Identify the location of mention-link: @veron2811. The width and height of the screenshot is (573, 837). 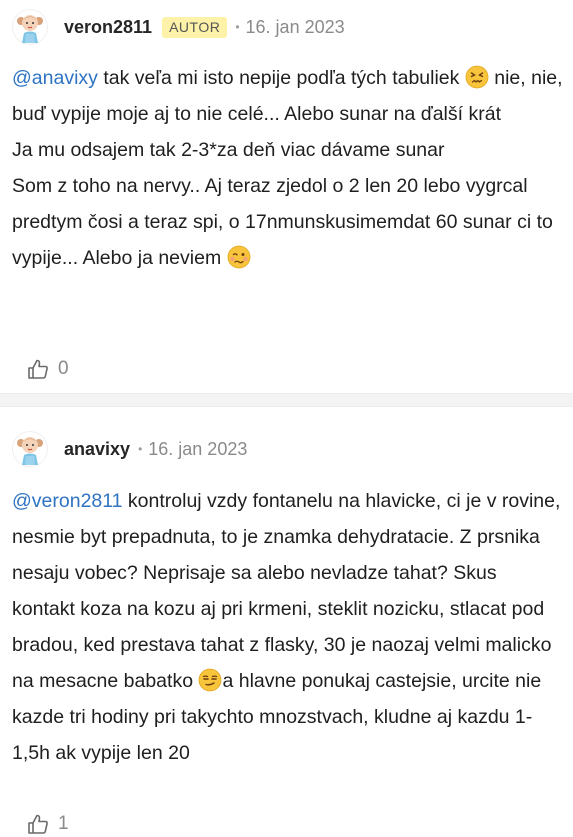
(67, 501).